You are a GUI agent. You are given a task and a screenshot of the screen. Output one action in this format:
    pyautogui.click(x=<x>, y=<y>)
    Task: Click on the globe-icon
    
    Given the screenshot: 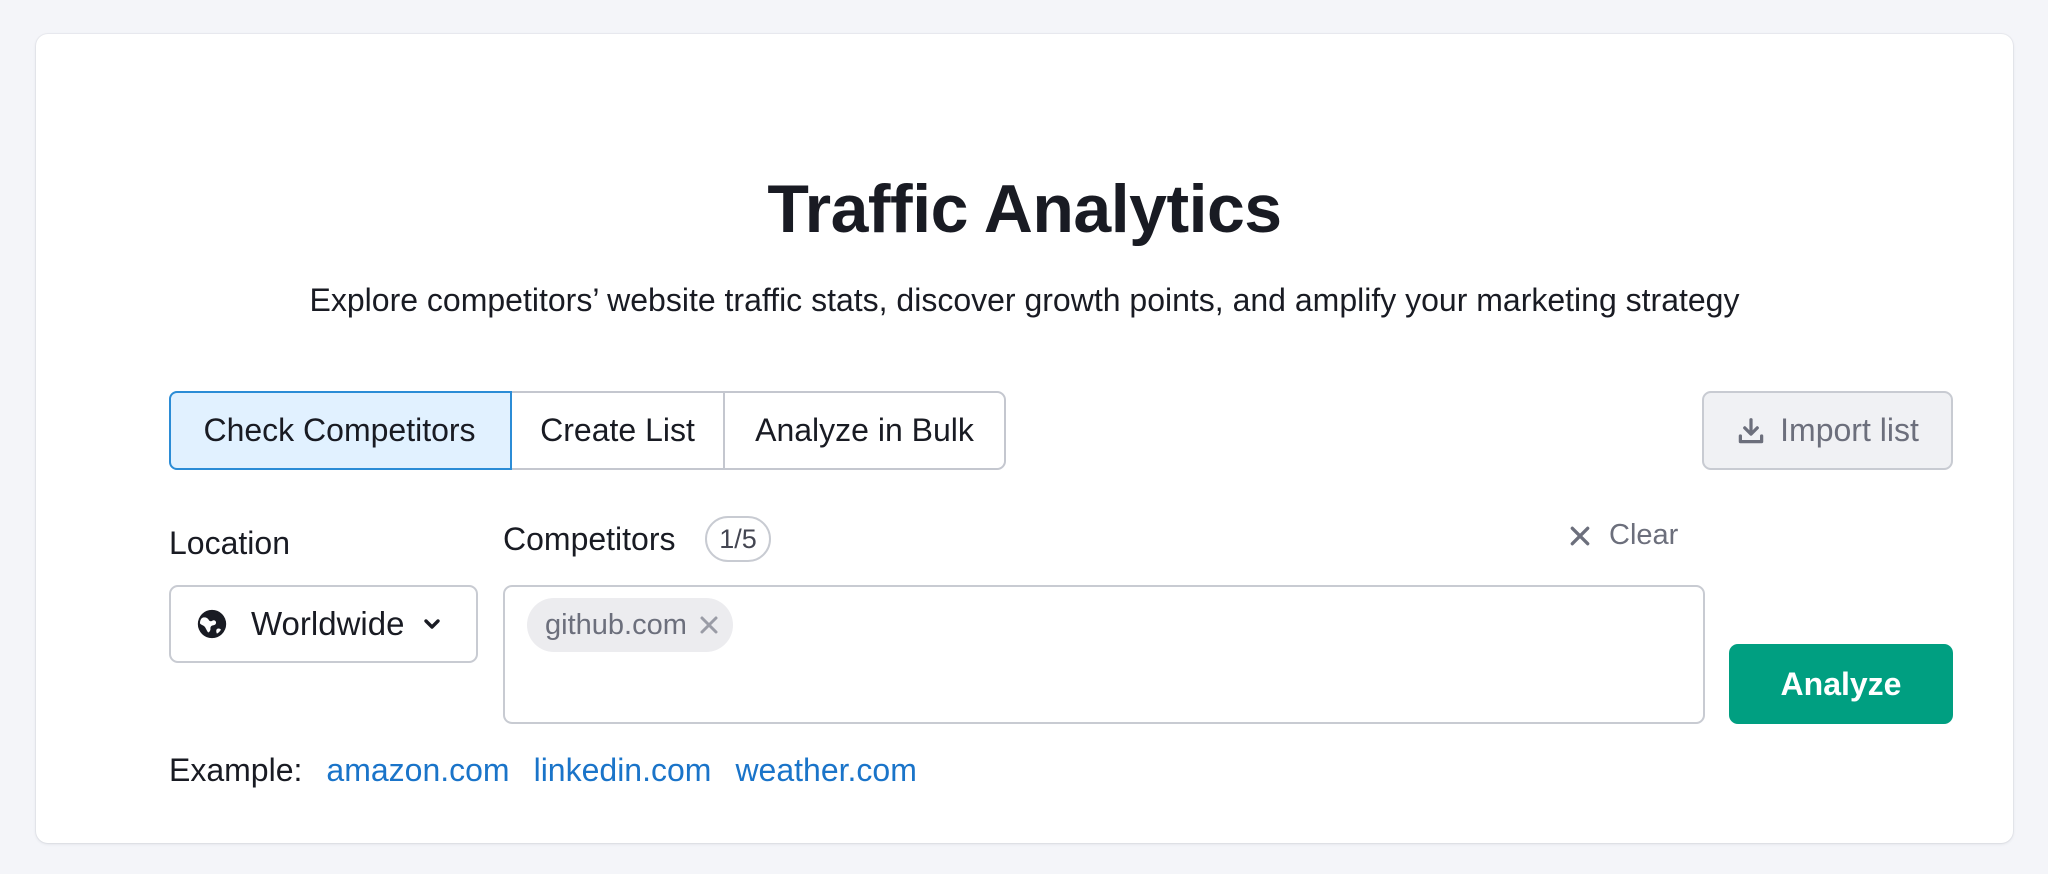 What is the action you would take?
    pyautogui.click(x=212, y=624)
    